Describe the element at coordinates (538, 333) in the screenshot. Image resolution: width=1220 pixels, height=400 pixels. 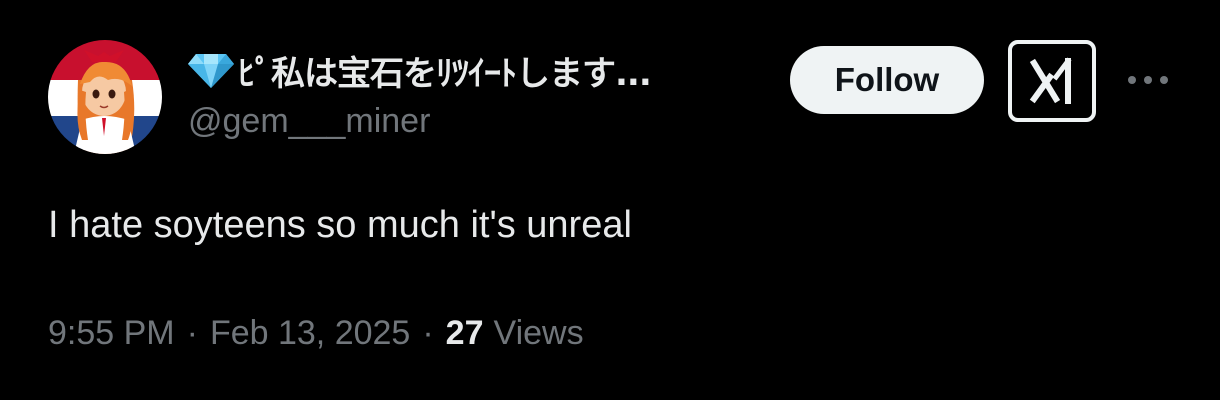
I see `views-label: Views` at that location.